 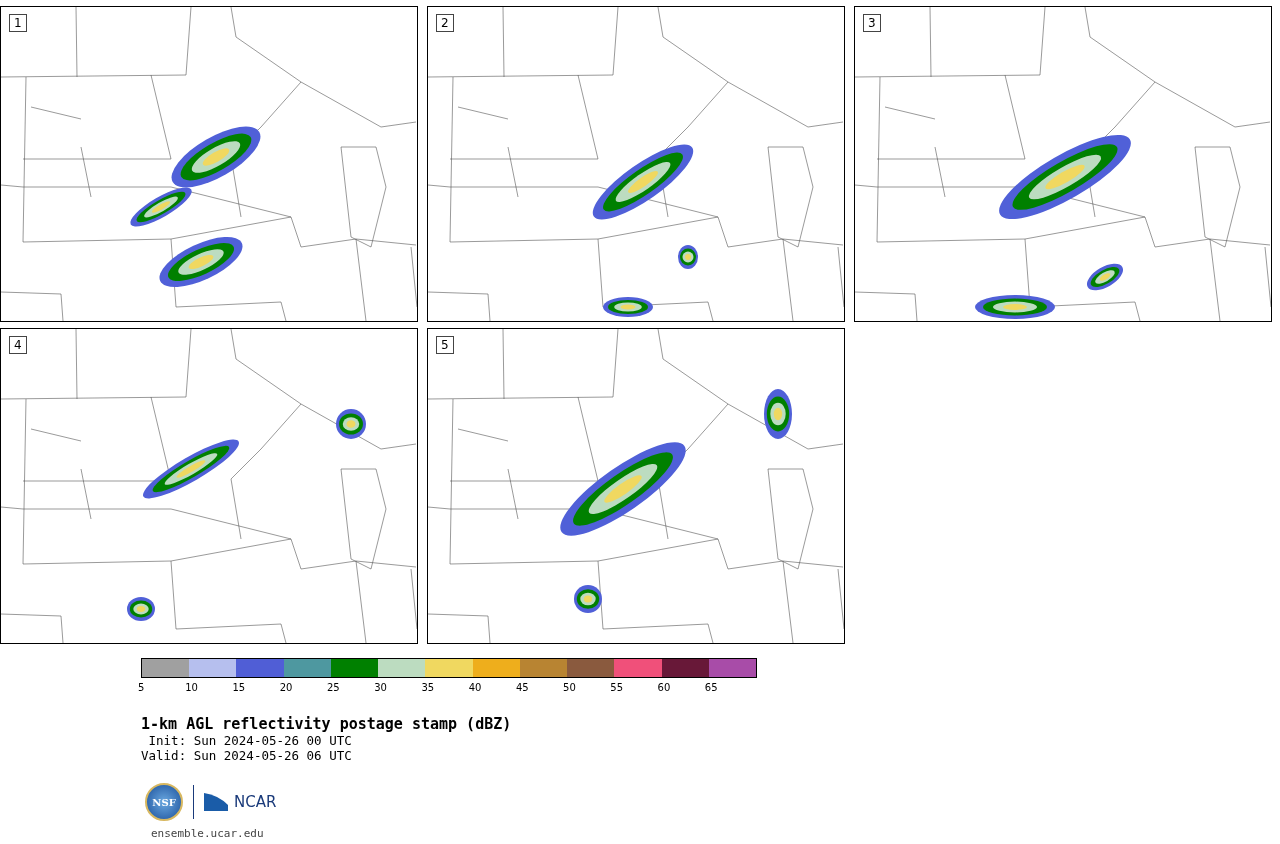 What do you see at coordinates (164, 802) in the screenshot?
I see `nsf-logo: NSF` at bounding box center [164, 802].